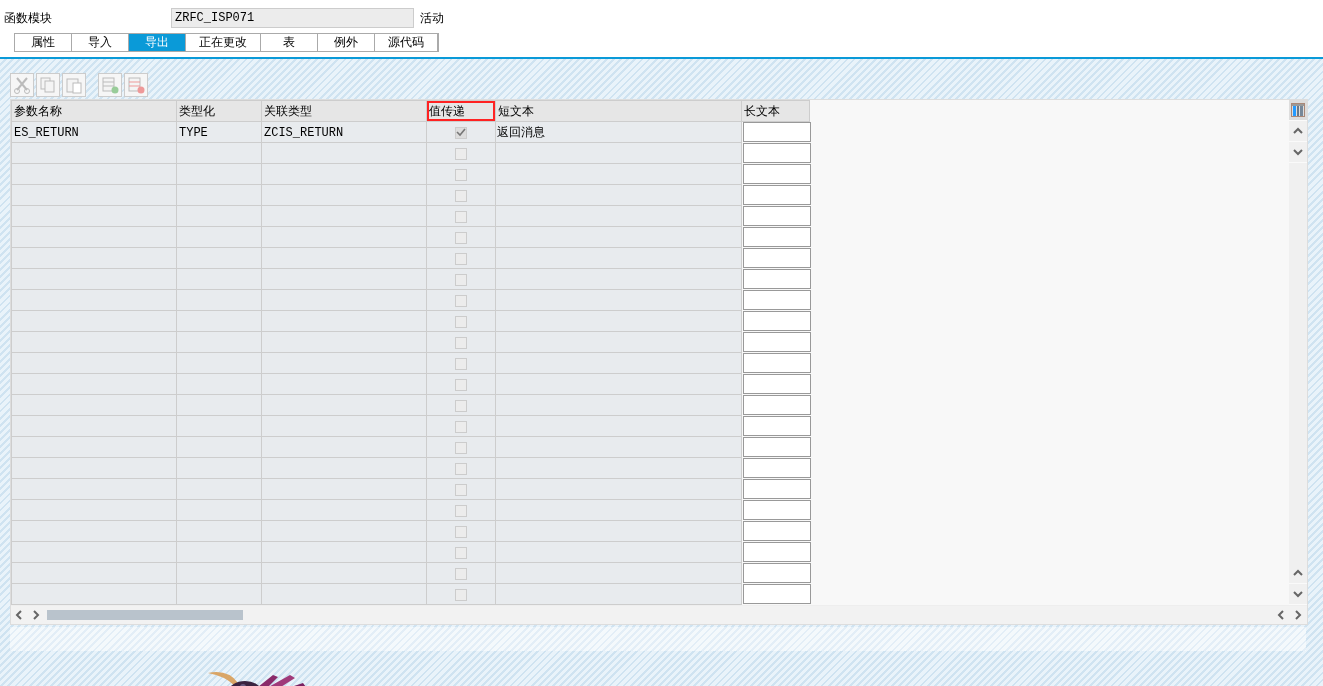 Image resolution: width=1323 pixels, height=686 pixels. Describe the element at coordinates (110, 85) in the screenshot. I see `insert-row-icon` at that location.